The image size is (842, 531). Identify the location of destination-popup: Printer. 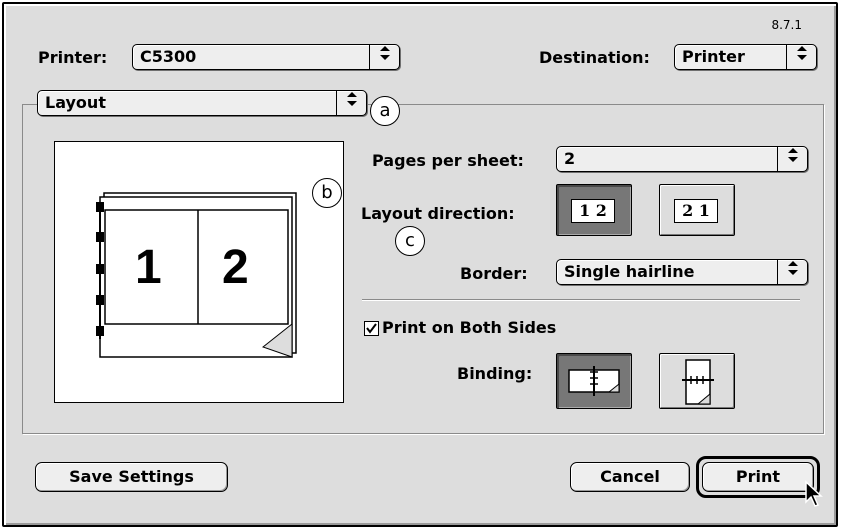
(745, 57).